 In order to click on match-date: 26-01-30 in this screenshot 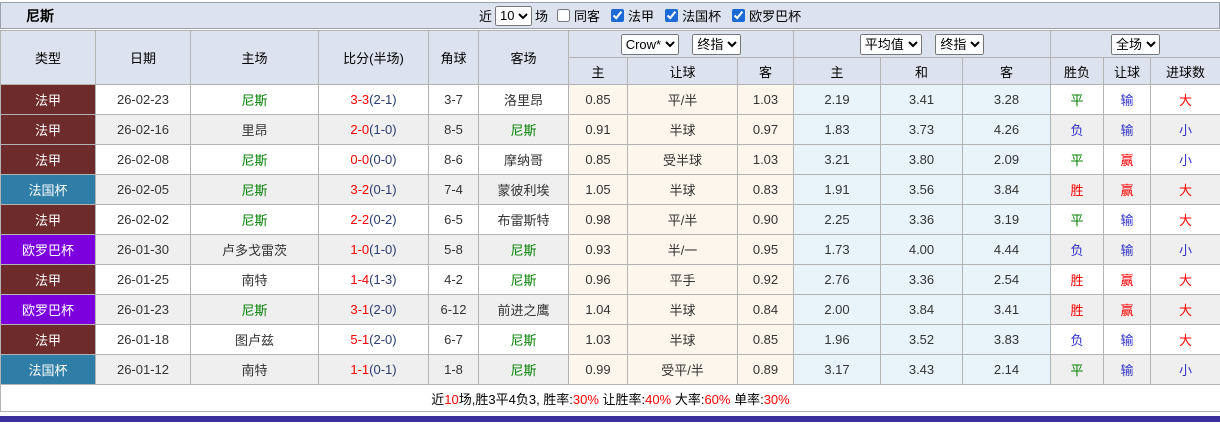, I will do `click(143, 249)`.